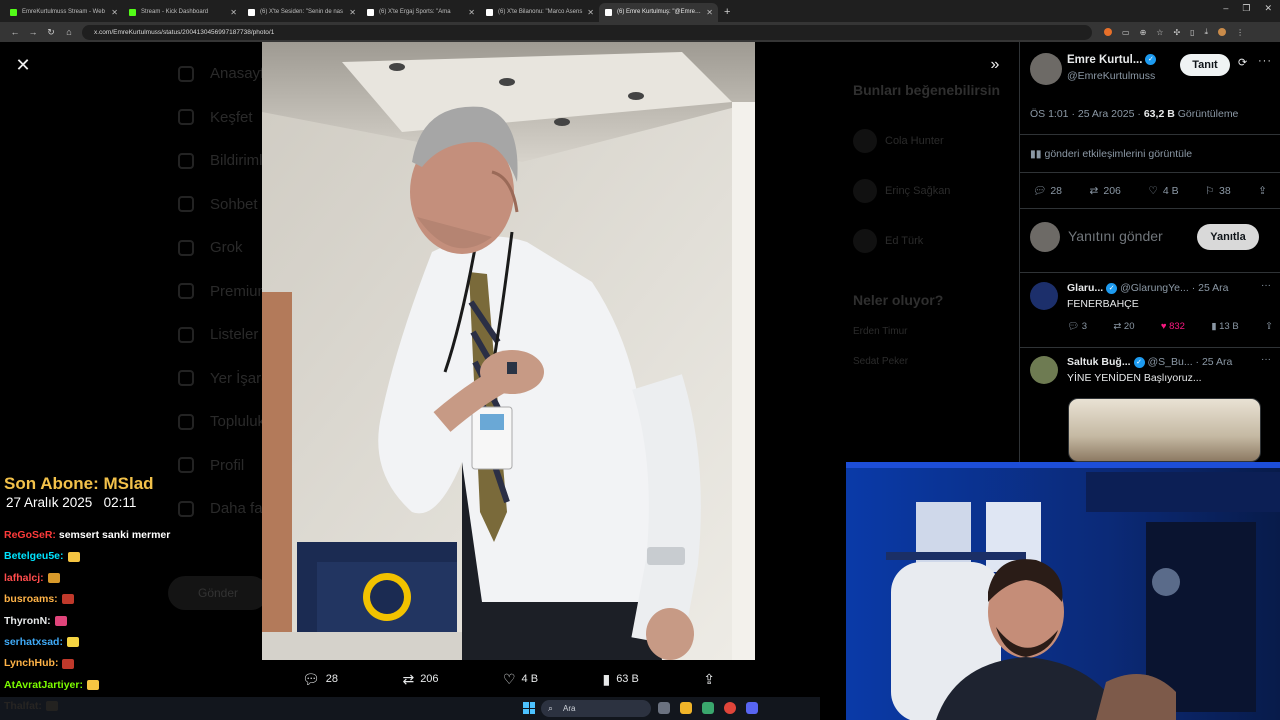 The height and width of the screenshot is (720, 1280). I want to click on close-window-button: ✕, so click(1268, 8).